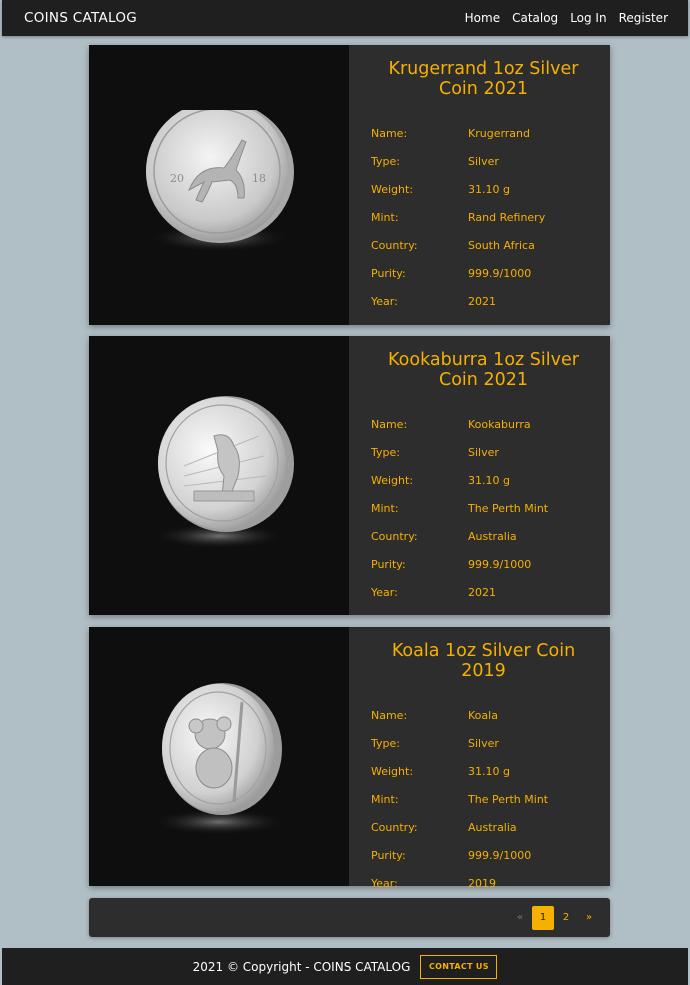 This screenshot has width=690, height=985. Describe the element at coordinates (507, 217) in the screenshot. I see `spec-value: Rand Refinery` at that location.